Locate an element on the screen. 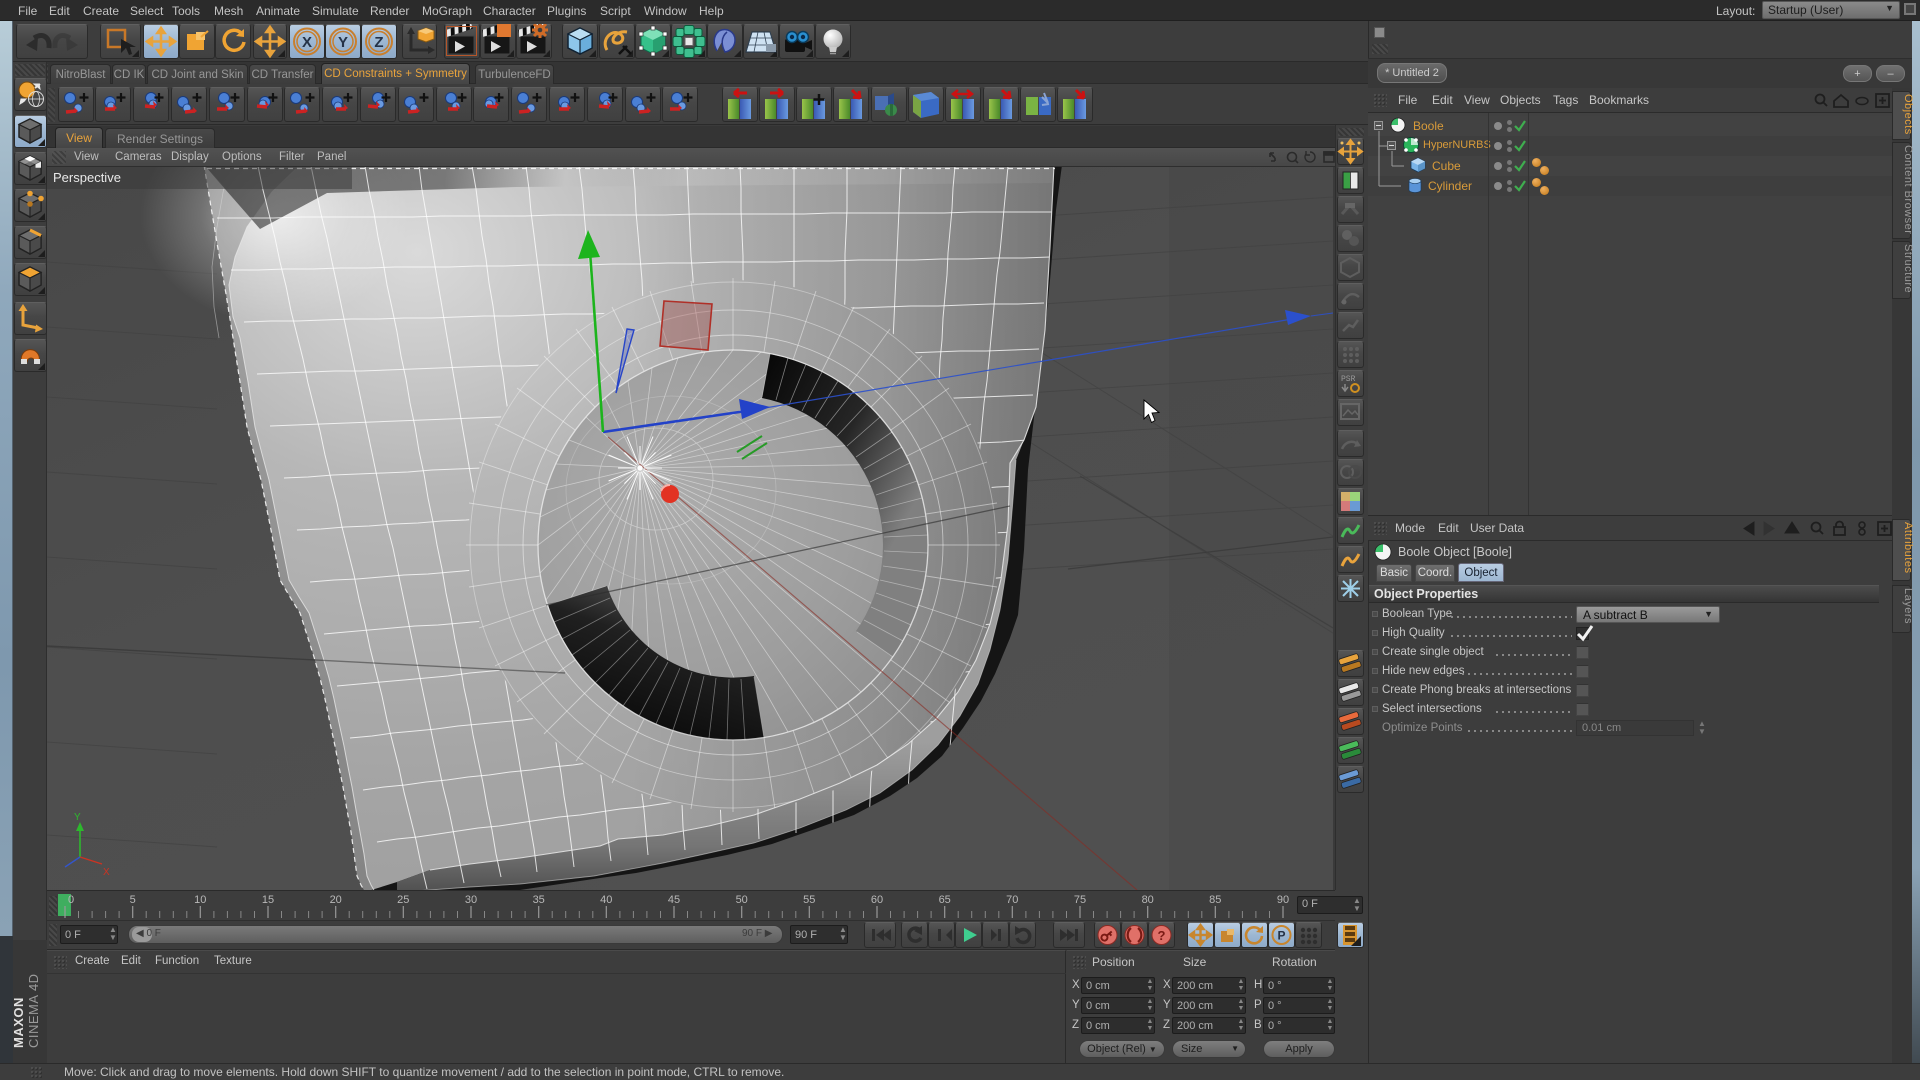  svg-text: 70 is located at coordinates (1012, 900).